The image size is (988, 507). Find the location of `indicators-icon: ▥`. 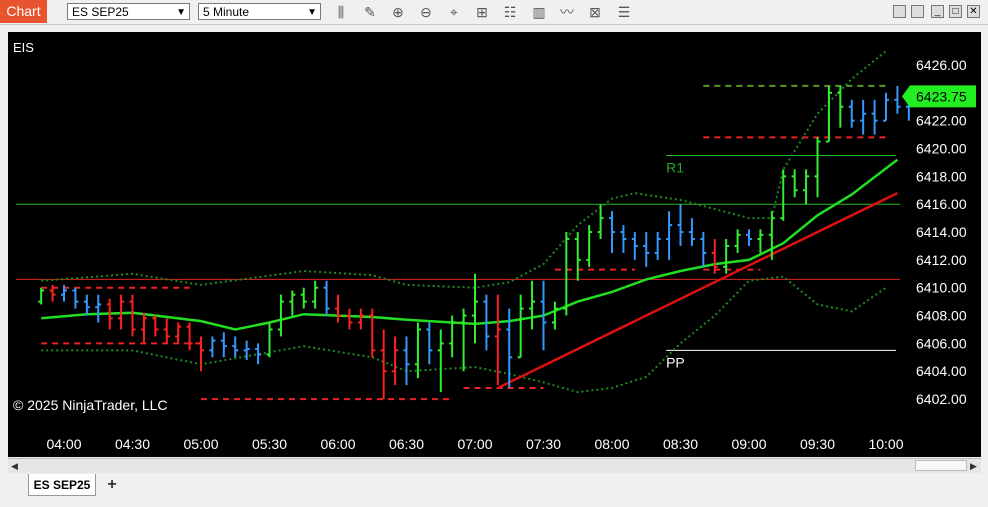

indicators-icon: ▥ is located at coordinates (539, 12).